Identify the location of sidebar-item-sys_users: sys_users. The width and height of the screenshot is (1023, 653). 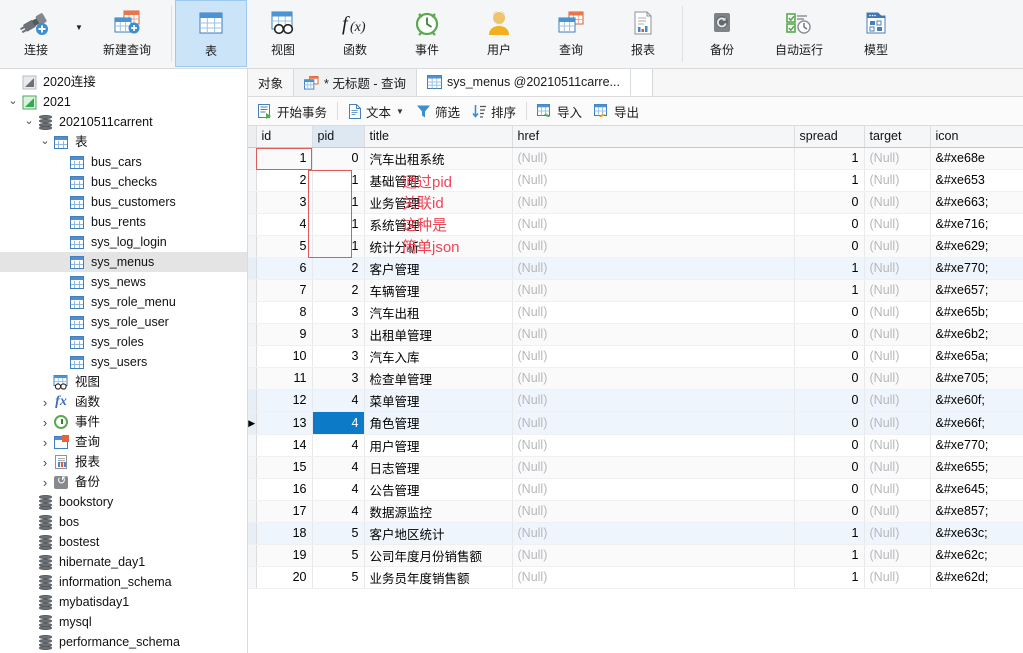
(123, 362).